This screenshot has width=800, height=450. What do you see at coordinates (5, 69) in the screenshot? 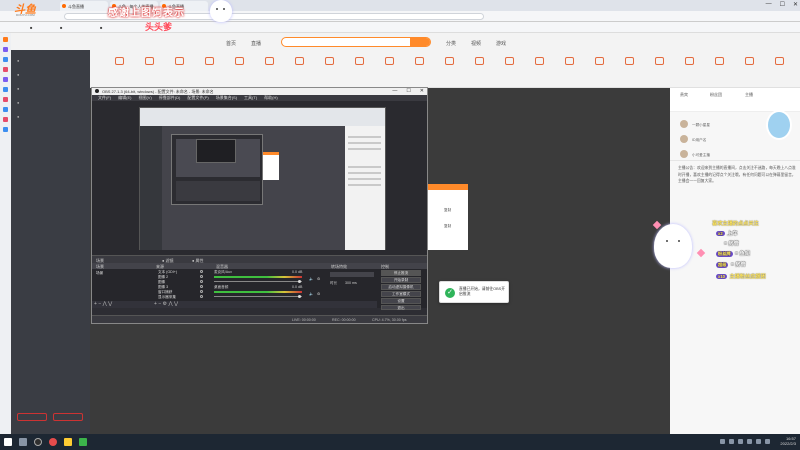
I see `video-icon` at bounding box center [5, 69].